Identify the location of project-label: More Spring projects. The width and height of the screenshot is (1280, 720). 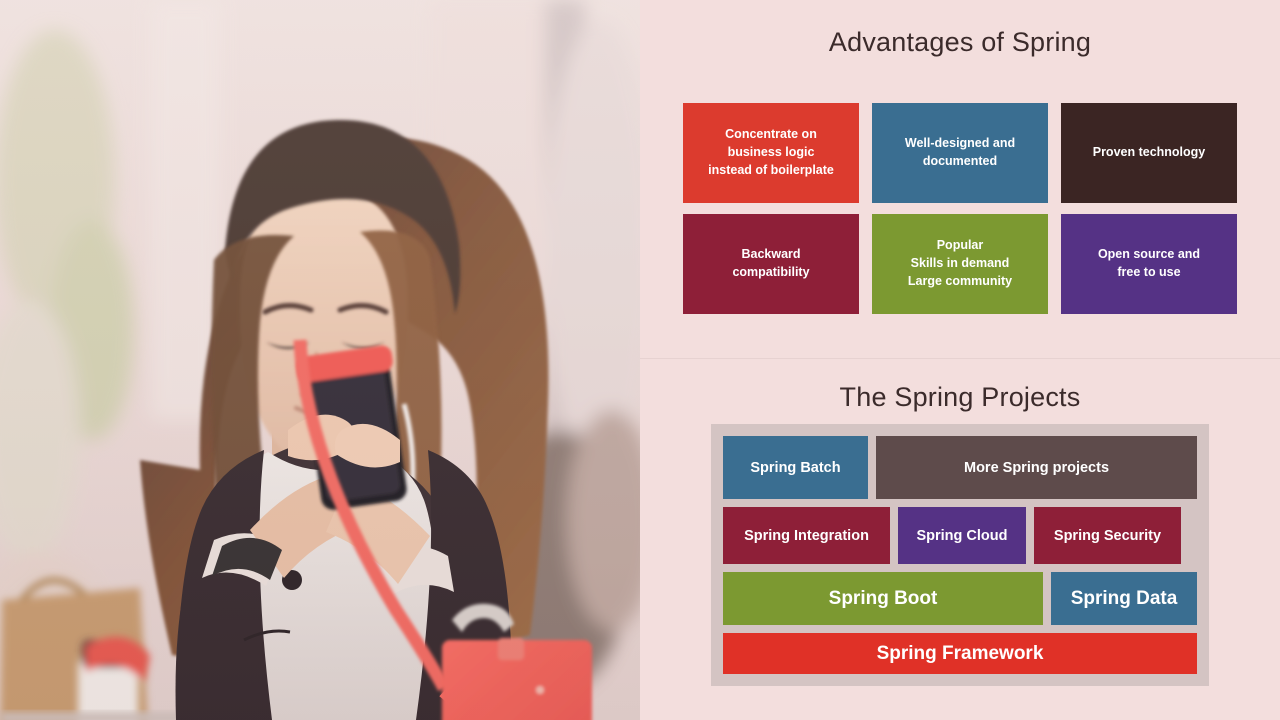
(1036, 467).